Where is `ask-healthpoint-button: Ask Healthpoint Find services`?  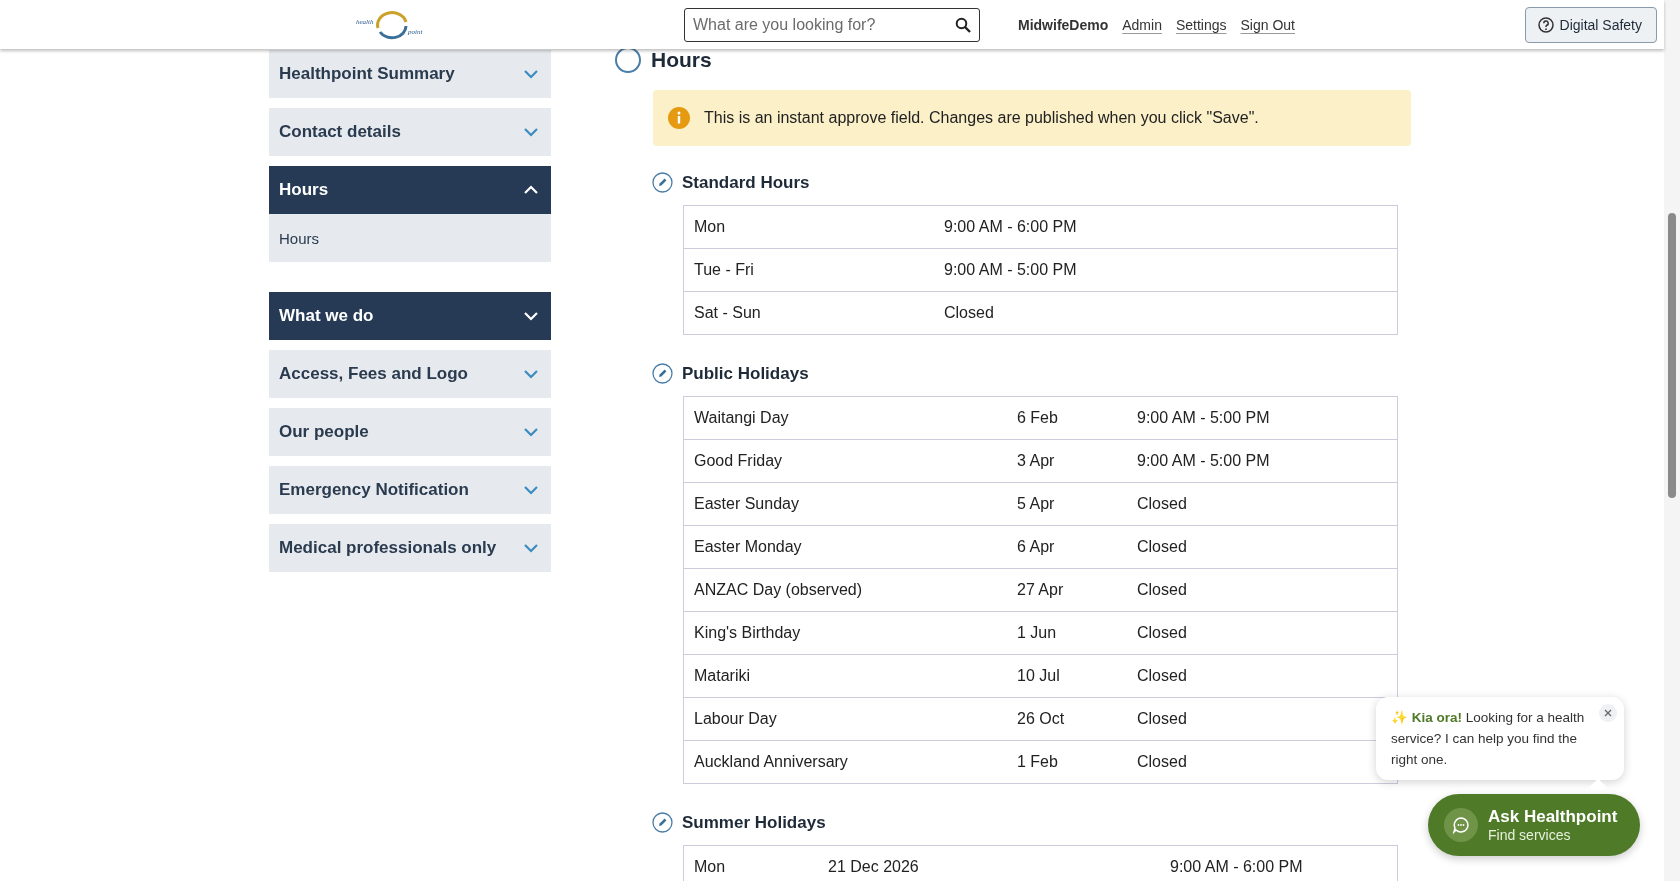 ask-healthpoint-button: Ask Healthpoint Find services is located at coordinates (1534, 825).